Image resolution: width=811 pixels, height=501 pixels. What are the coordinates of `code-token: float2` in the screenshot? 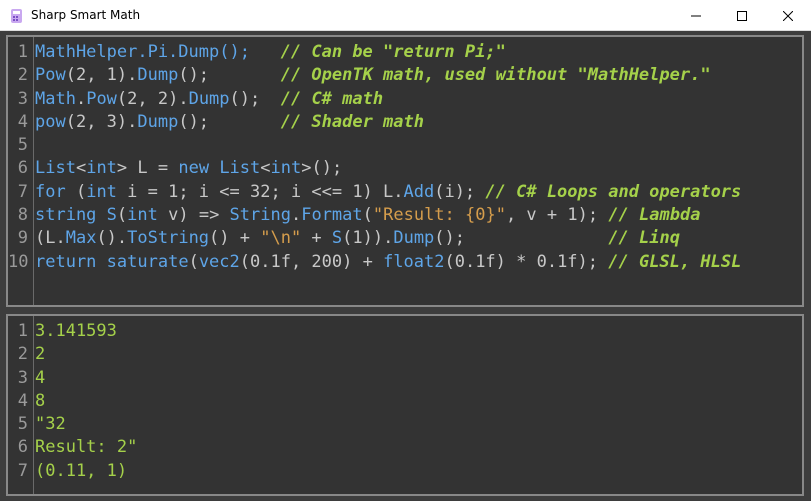 It's located at (414, 261).